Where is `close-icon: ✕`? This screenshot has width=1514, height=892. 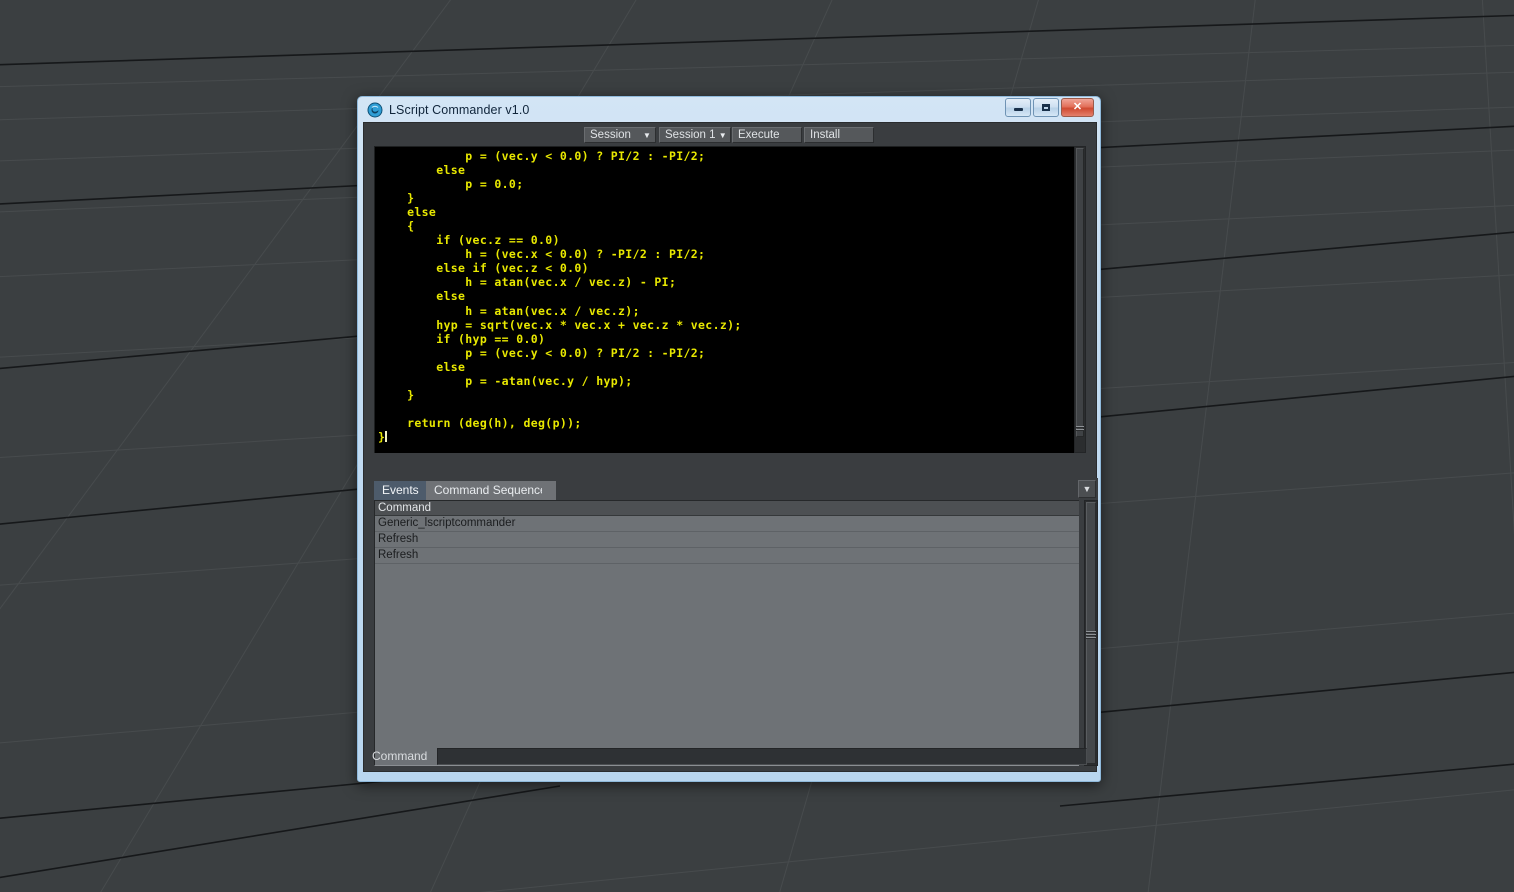 close-icon: ✕ is located at coordinates (1077, 107).